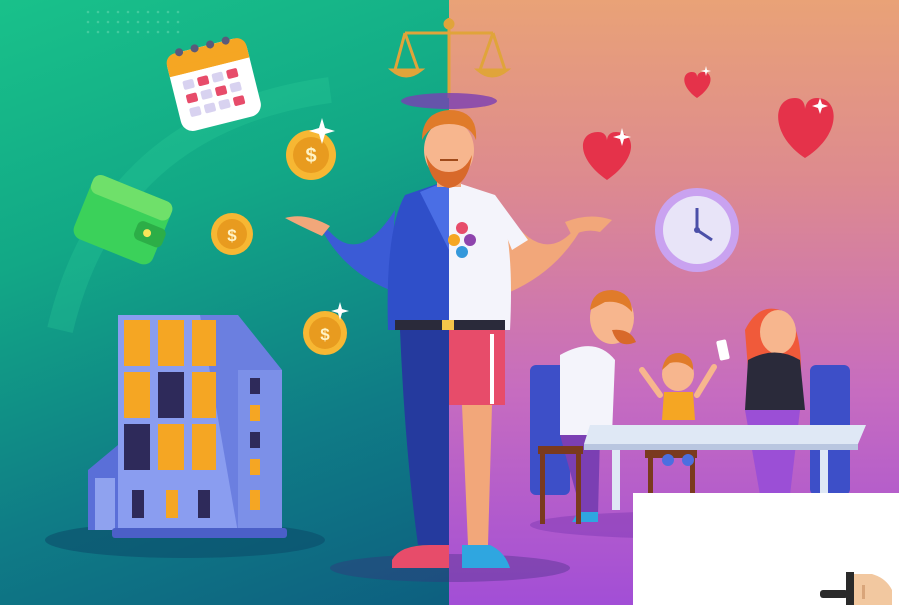 This screenshot has height=605, width=899. I want to click on dot-grid, so click(133, 22).